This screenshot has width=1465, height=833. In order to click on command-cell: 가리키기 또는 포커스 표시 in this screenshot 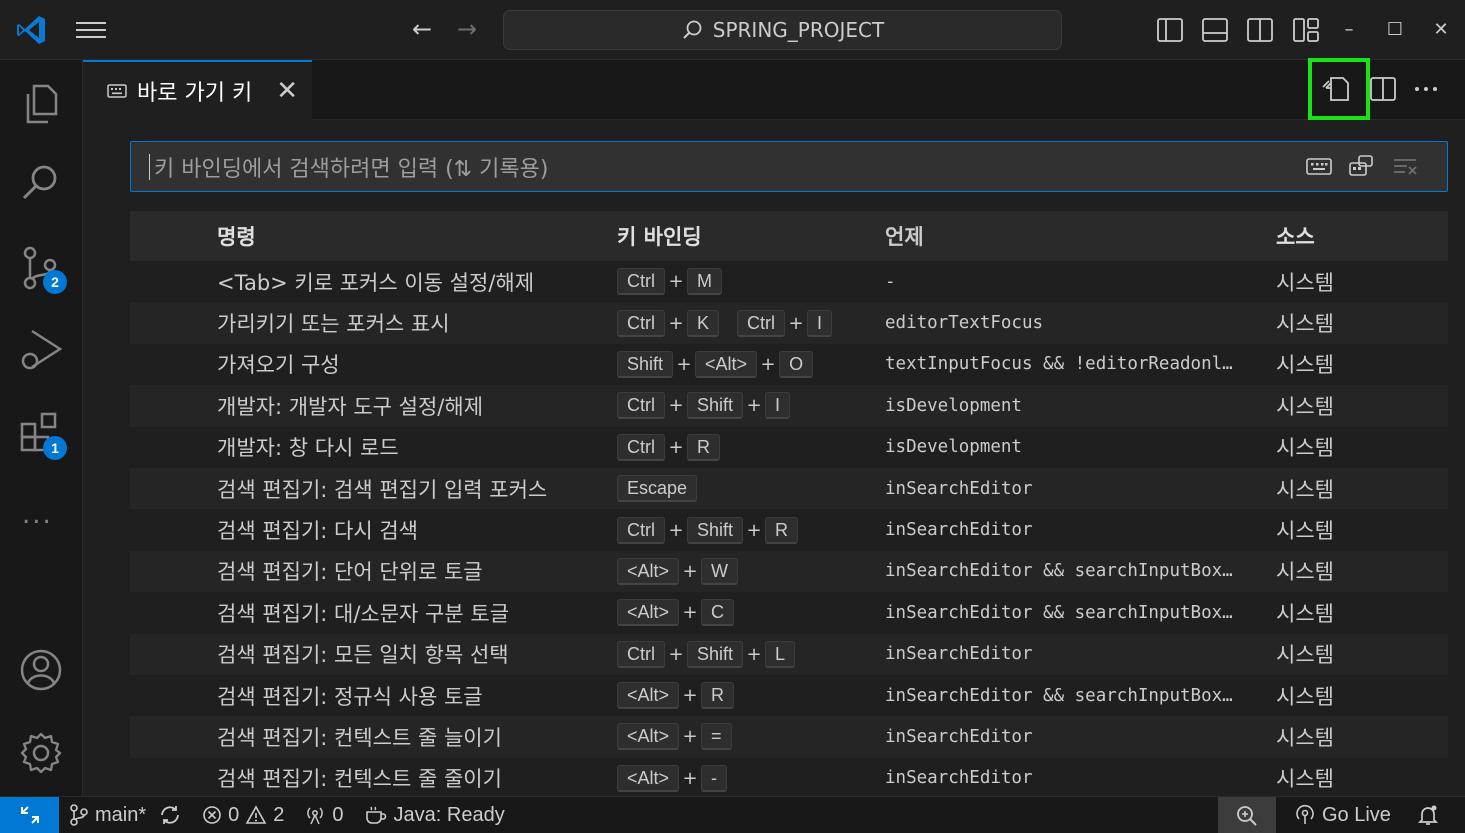, I will do `click(333, 324)`.